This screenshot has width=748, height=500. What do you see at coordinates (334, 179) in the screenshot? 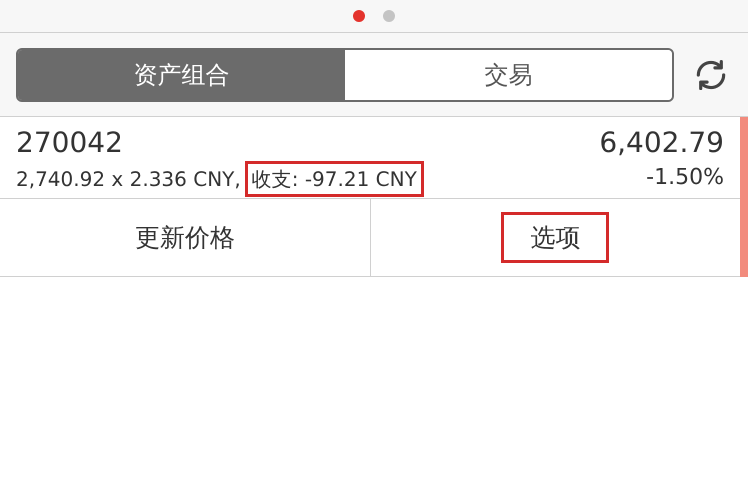
I see `profit-loss: 收支: -97.21 CNY` at bounding box center [334, 179].